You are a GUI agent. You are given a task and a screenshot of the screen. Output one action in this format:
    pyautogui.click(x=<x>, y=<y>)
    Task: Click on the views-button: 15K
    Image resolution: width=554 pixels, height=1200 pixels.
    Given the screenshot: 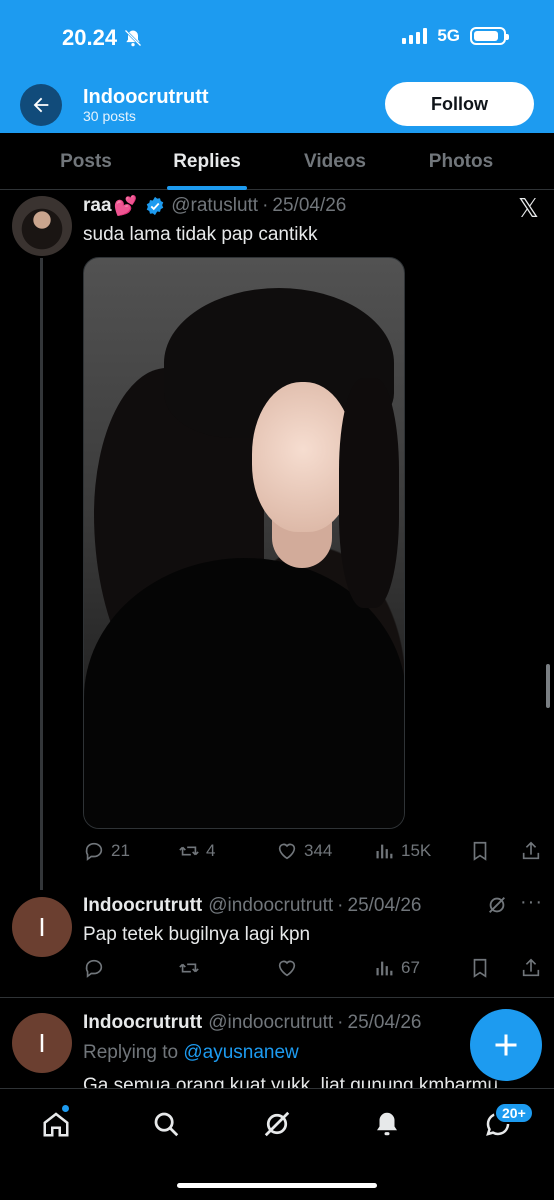 What is the action you would take?
    pyautogui.click(x=402, y=851)
    